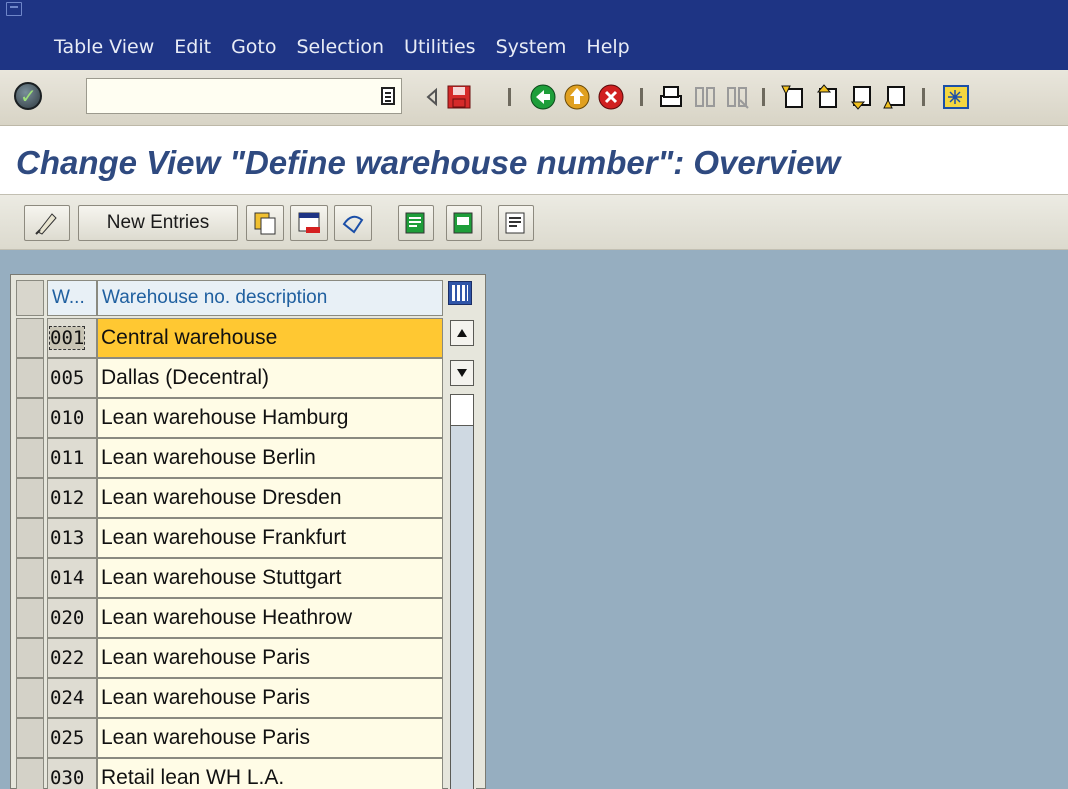 Image resolution: width=1068 pixels, height=789 pixels. What do you see at coordinates (14, 9) in the screenshot?
I see `system-menu-icon` at bounding box center [14, 9].